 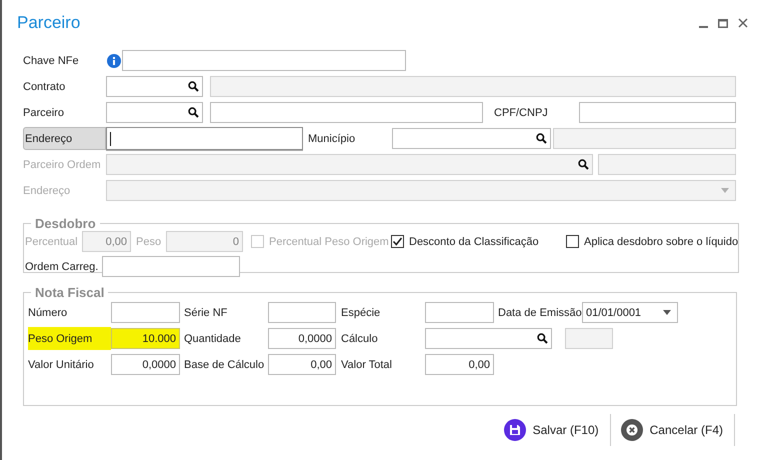 I want to click on field-label: Valor Unitário, so click(x=61, y=365).